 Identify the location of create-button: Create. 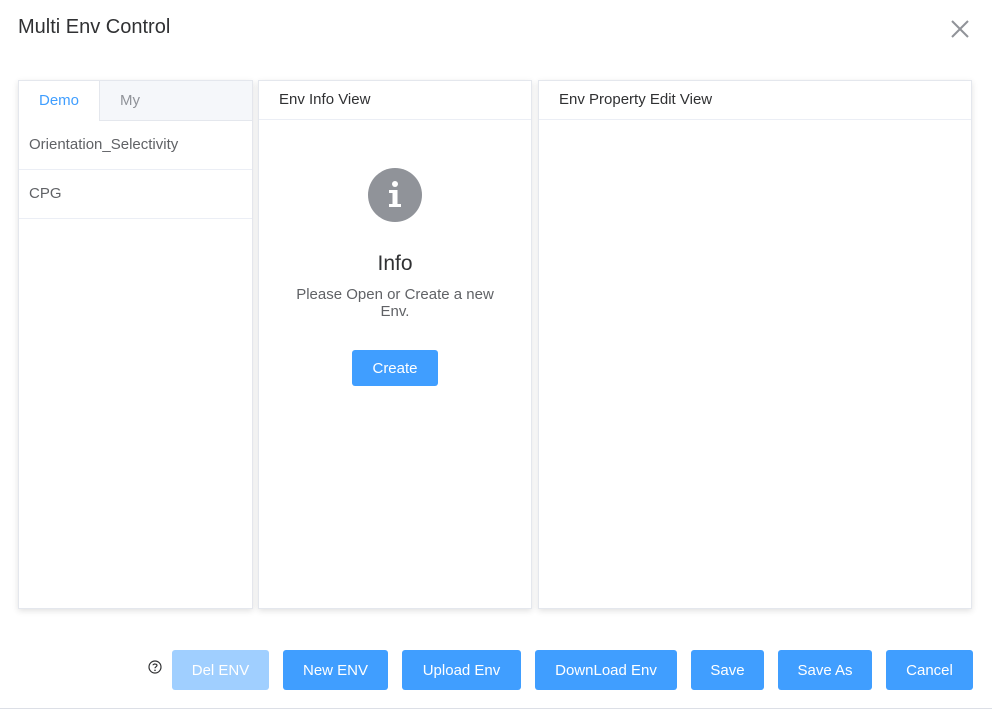
(395, 368).